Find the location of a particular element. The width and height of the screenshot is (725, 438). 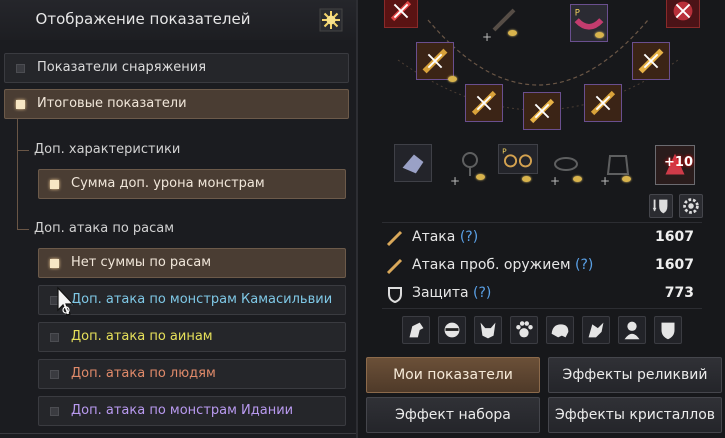

stat-awakening-attack: Атака проб. оружием (?) 1607 is located at coordinates (540, 266).